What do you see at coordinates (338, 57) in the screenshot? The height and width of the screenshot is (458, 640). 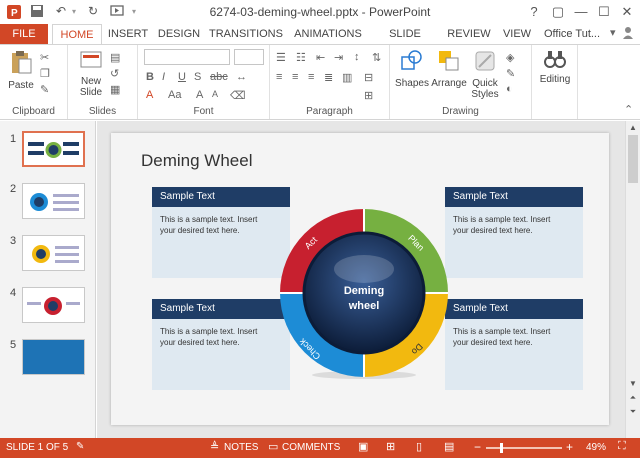 I see `increase-indent-icon: ⇥` at bounding box center [338, 57].